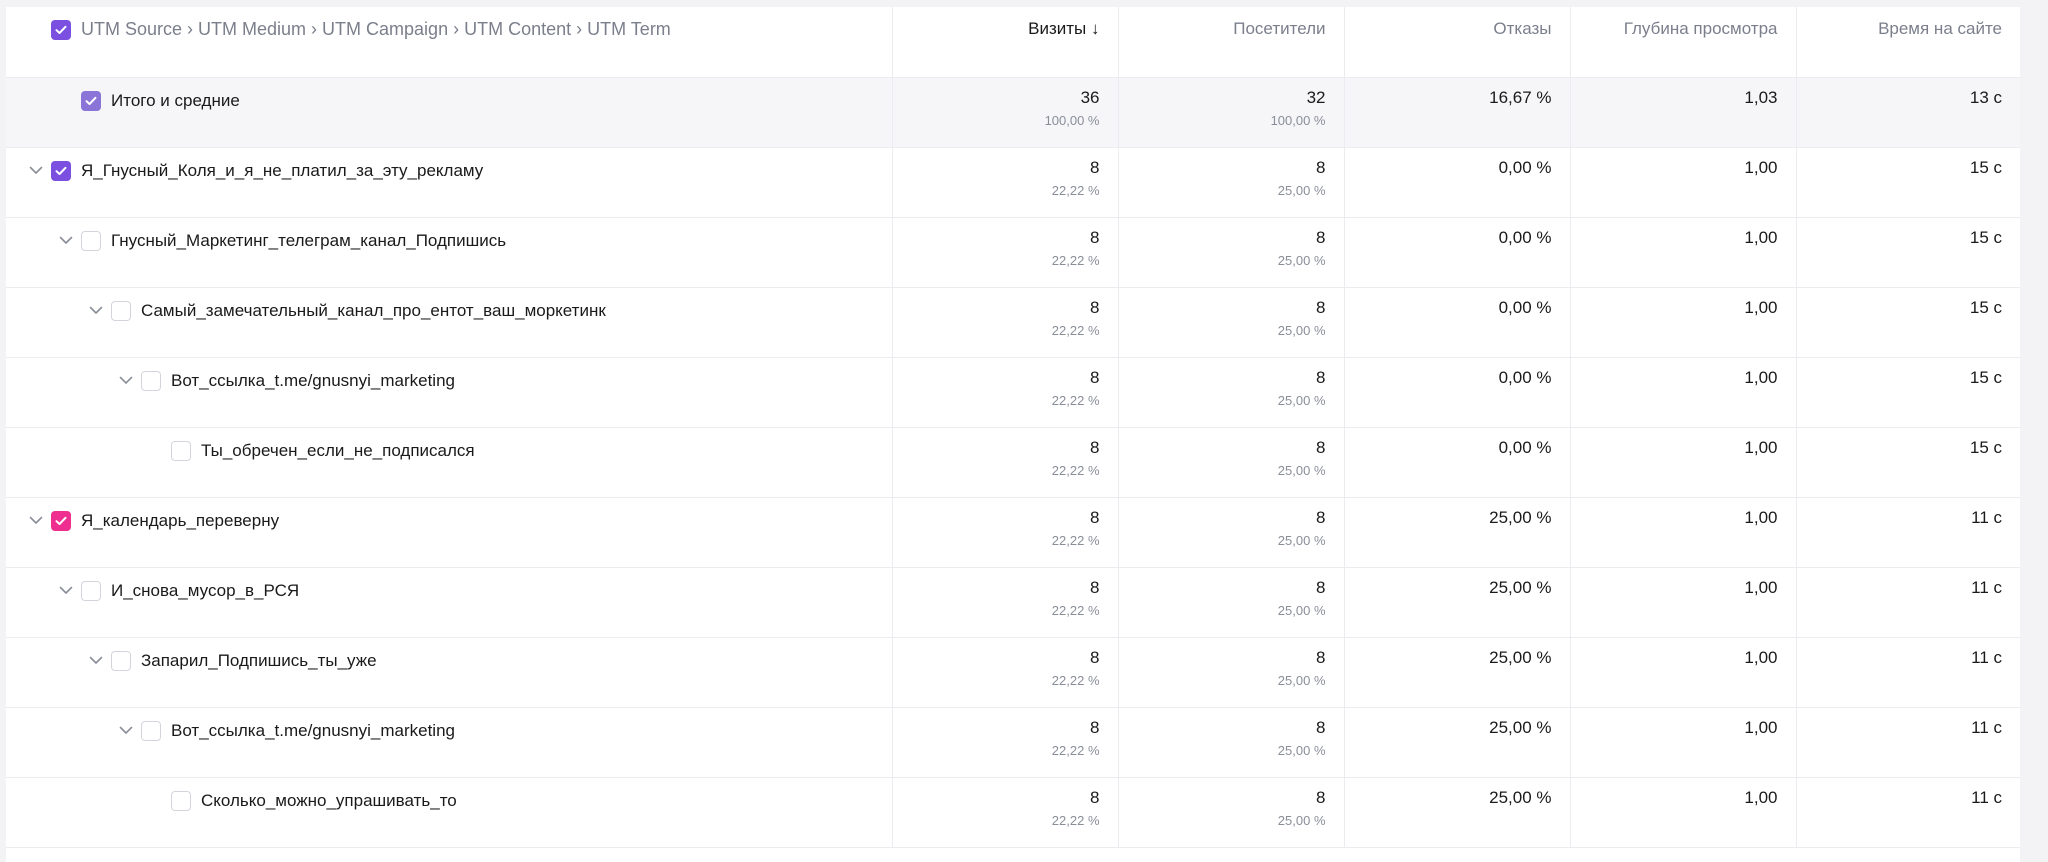 Image resolution: width=2048 pixels, height=862 pixels. Describe the element at coordinates (517, 29) in the screenshot. I see `dimension-crumb: UTM Content` at that location.